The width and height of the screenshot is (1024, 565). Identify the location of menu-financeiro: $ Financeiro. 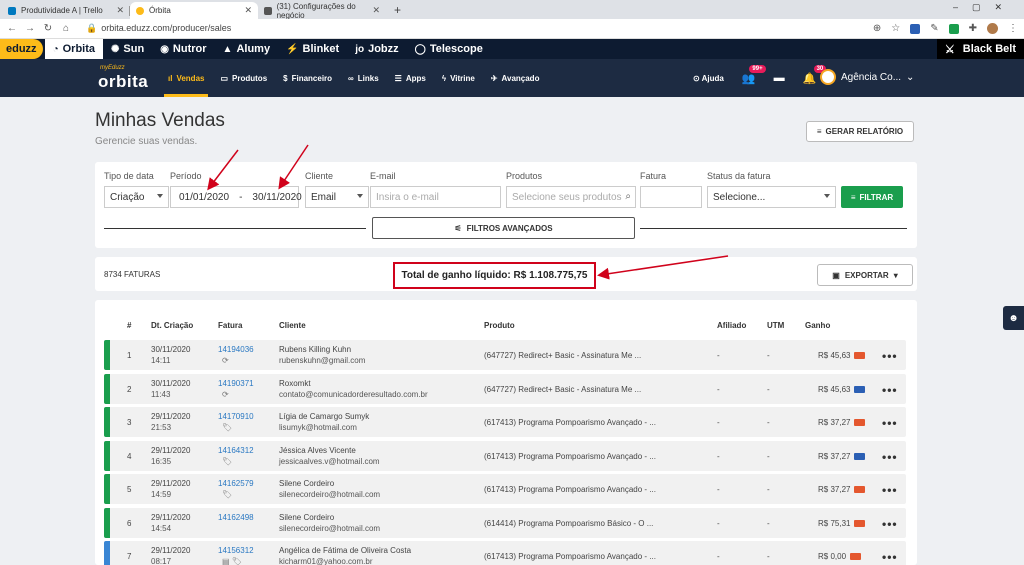
(307, 78).